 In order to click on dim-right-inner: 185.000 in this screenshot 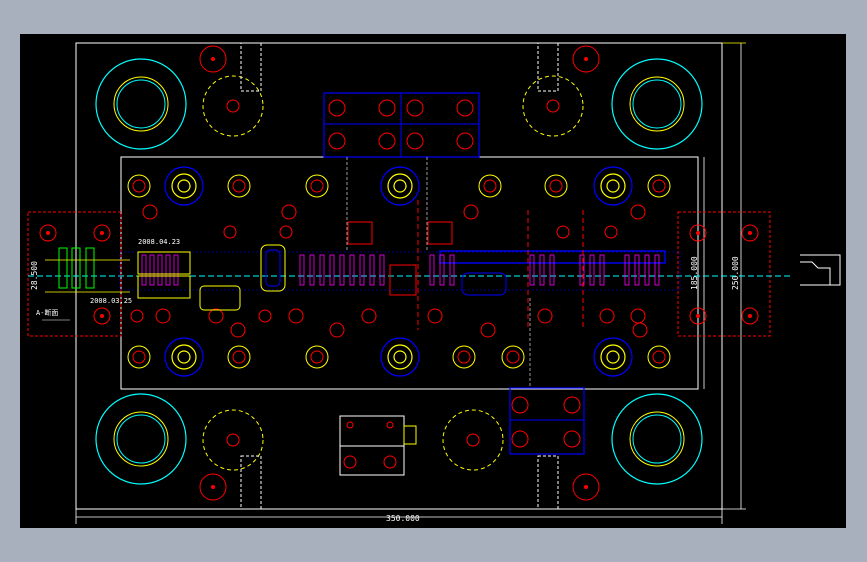, I will do `click(694, 273)`.